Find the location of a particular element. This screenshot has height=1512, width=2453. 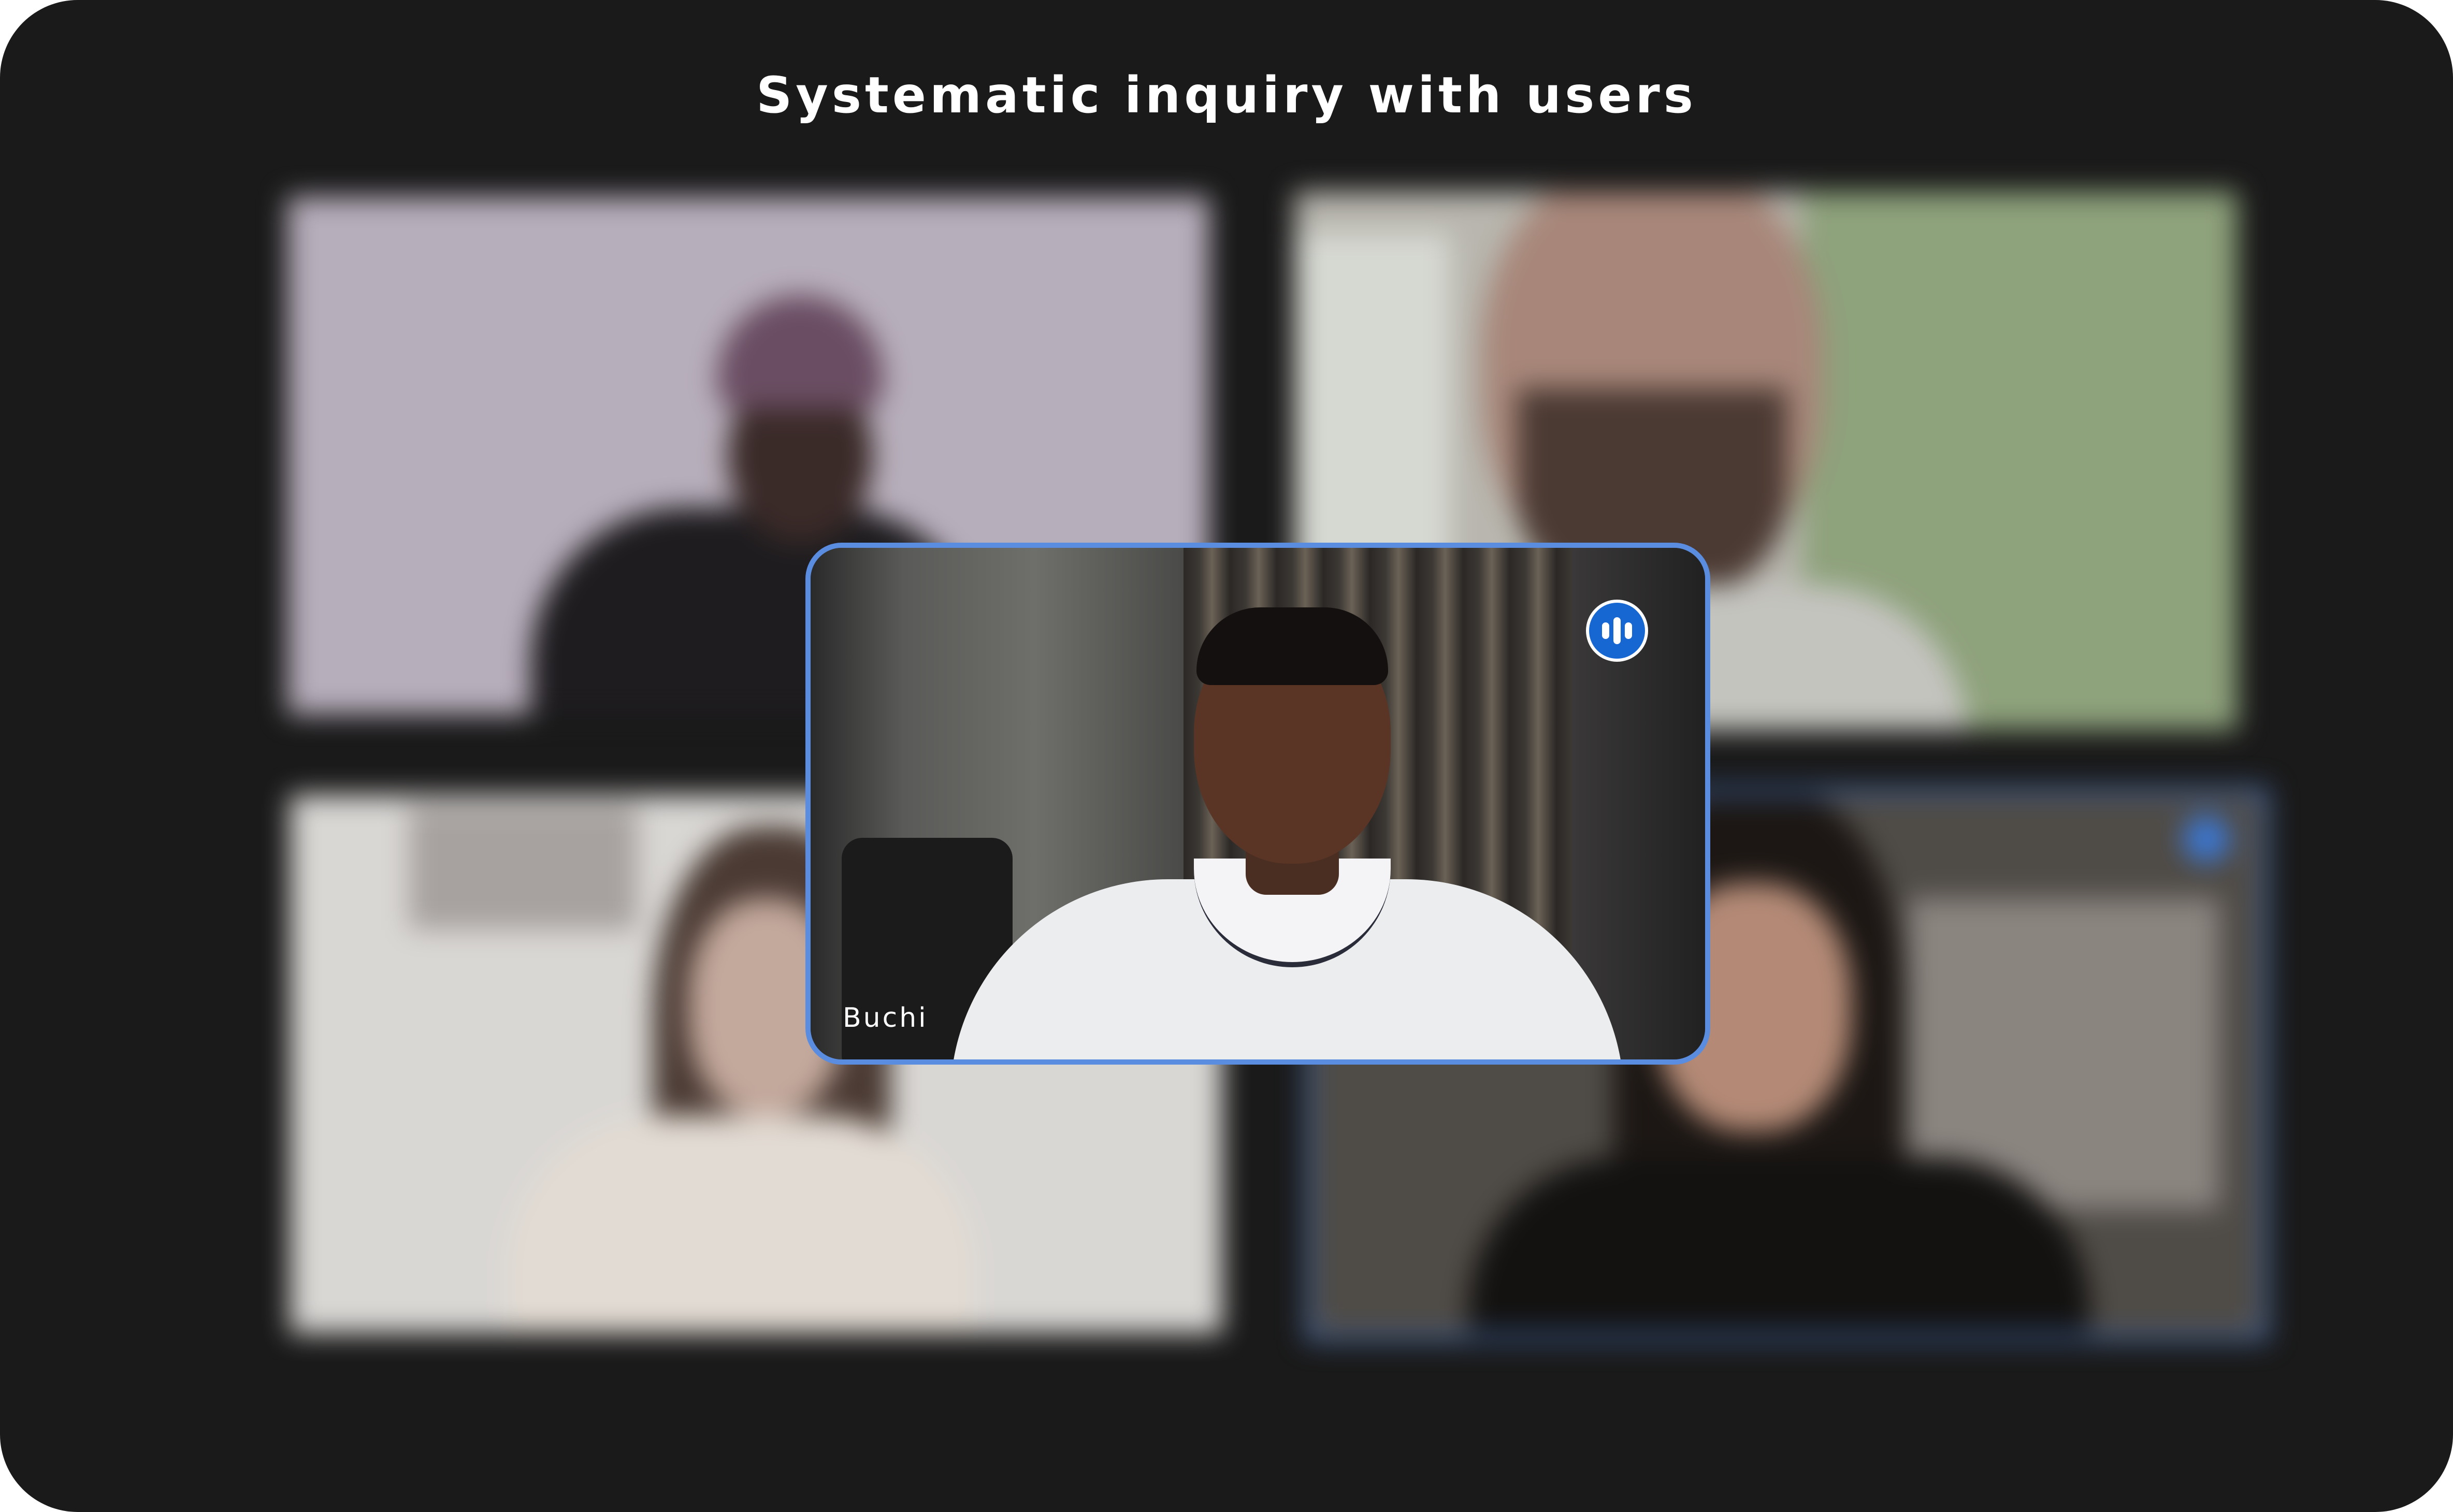

page-title: Systematic inquiry with users is located at coordinates (1226, 95).